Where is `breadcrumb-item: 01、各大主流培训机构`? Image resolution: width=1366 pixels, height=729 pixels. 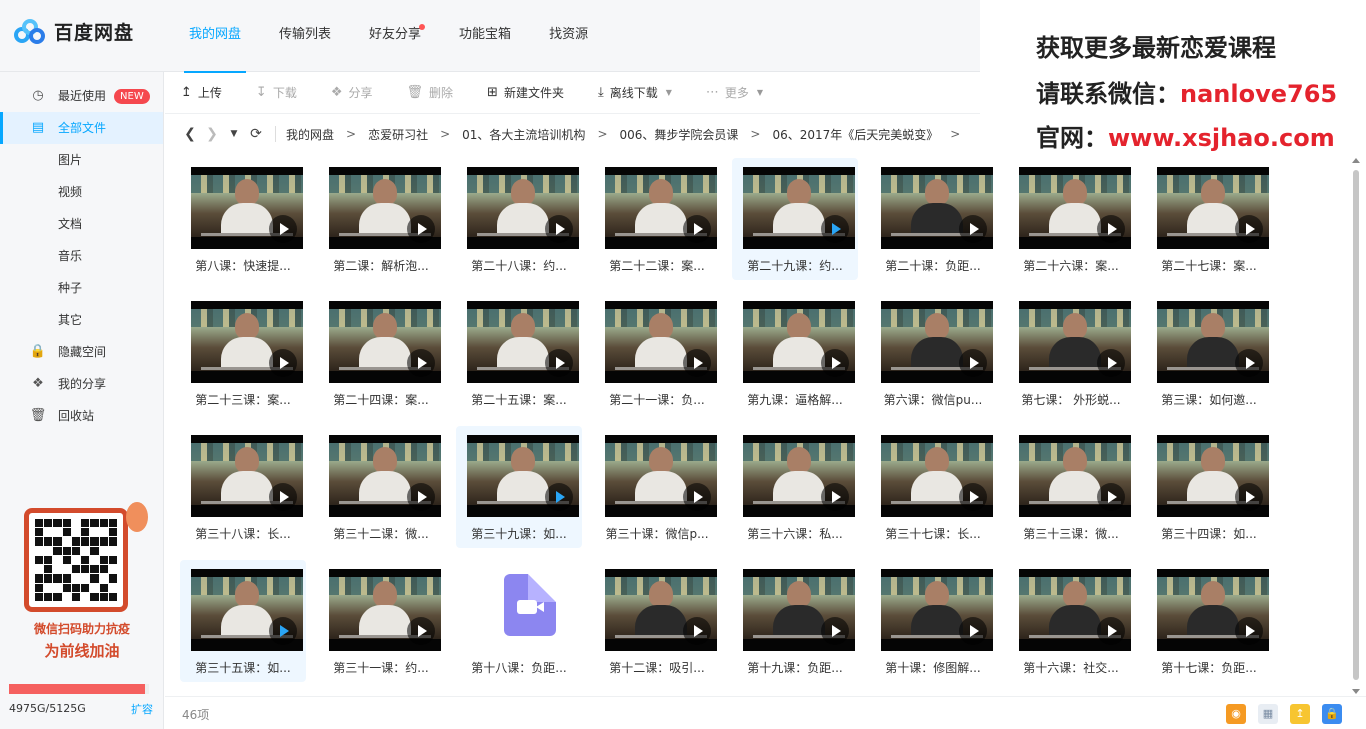
breadcrumb-item: 01、各大主流培训机构 is located at coordinates (523, 134).